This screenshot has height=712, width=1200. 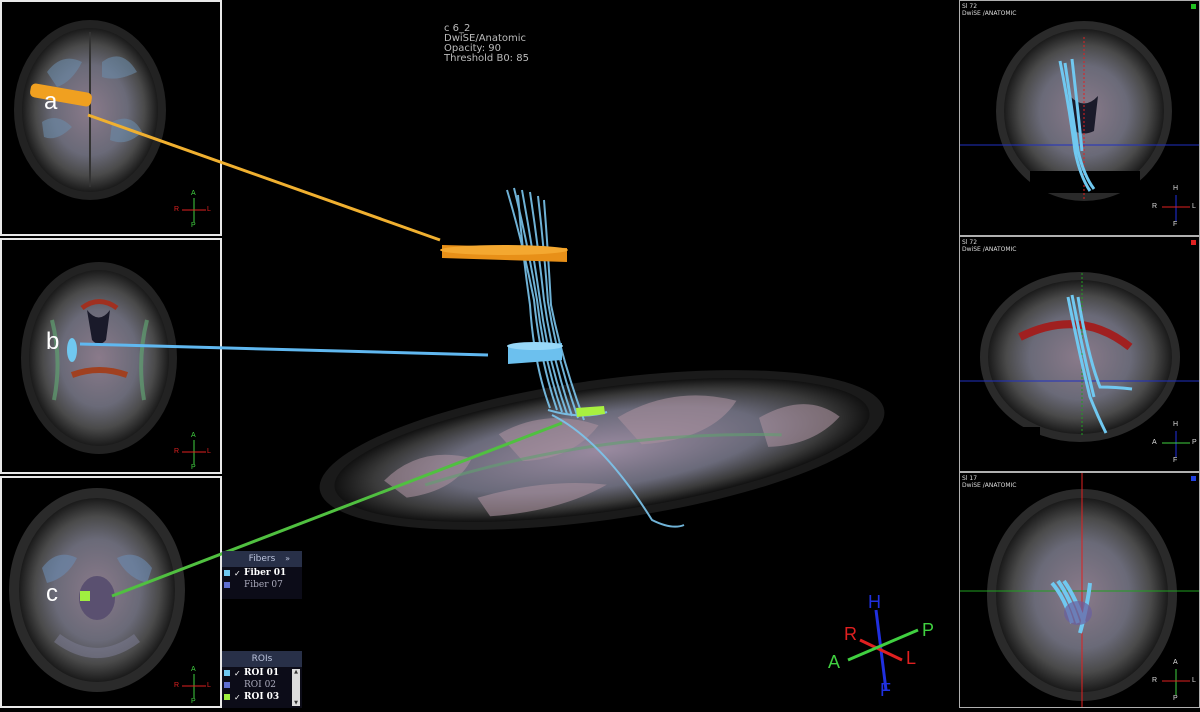 I want to click on fiber-item: Fiber 07, so click(x=262, y=585).